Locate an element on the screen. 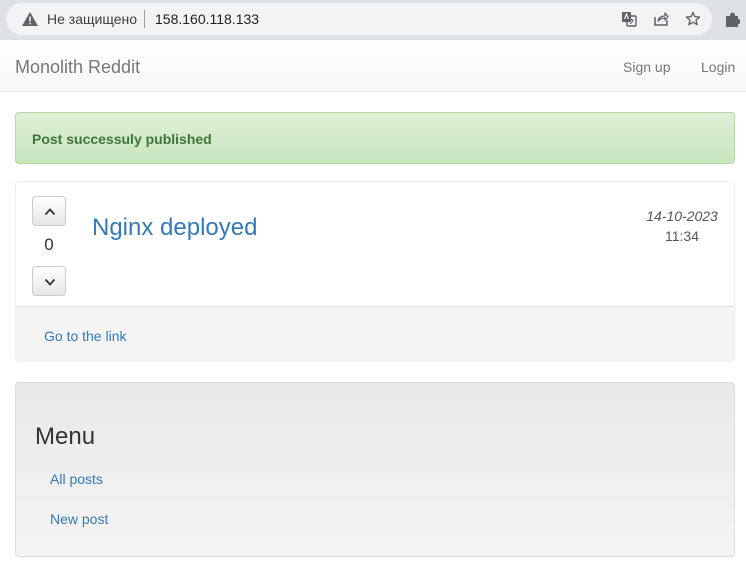 The width and height of the screenshot is (746, 574). downvote-button is located at coordinates (49, 281).